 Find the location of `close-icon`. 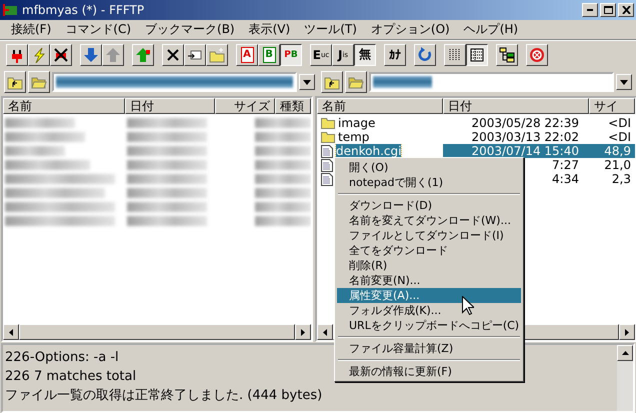

close-icon is located at coordinates (626, 10).